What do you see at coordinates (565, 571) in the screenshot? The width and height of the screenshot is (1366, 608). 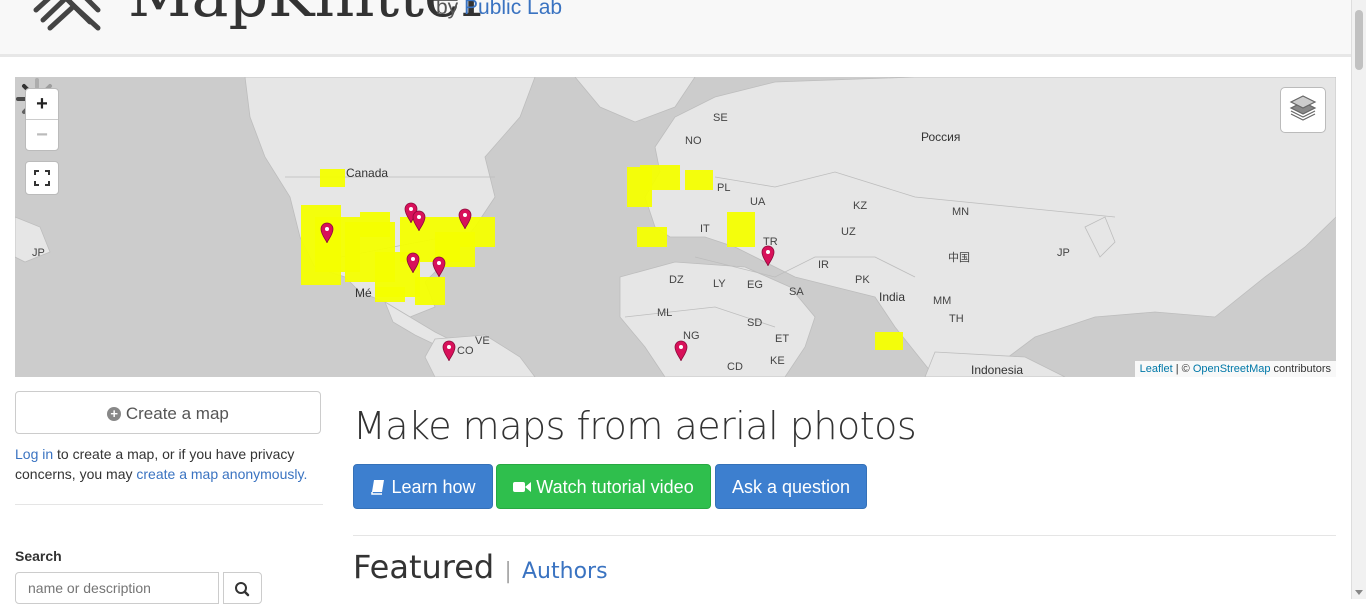 I see `authors-link: Authors` at bounding box center [565, 571].